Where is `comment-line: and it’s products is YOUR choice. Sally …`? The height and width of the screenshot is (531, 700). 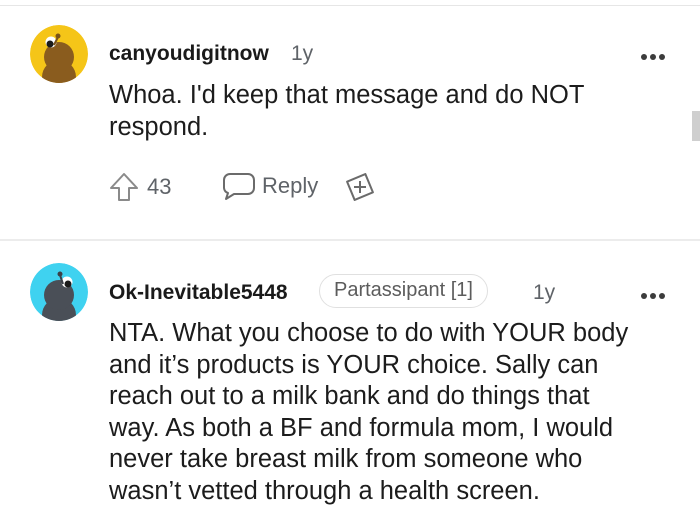
comment-line: and it’s products is YOUR choice. Sally … is located at coordinates (354, 364).